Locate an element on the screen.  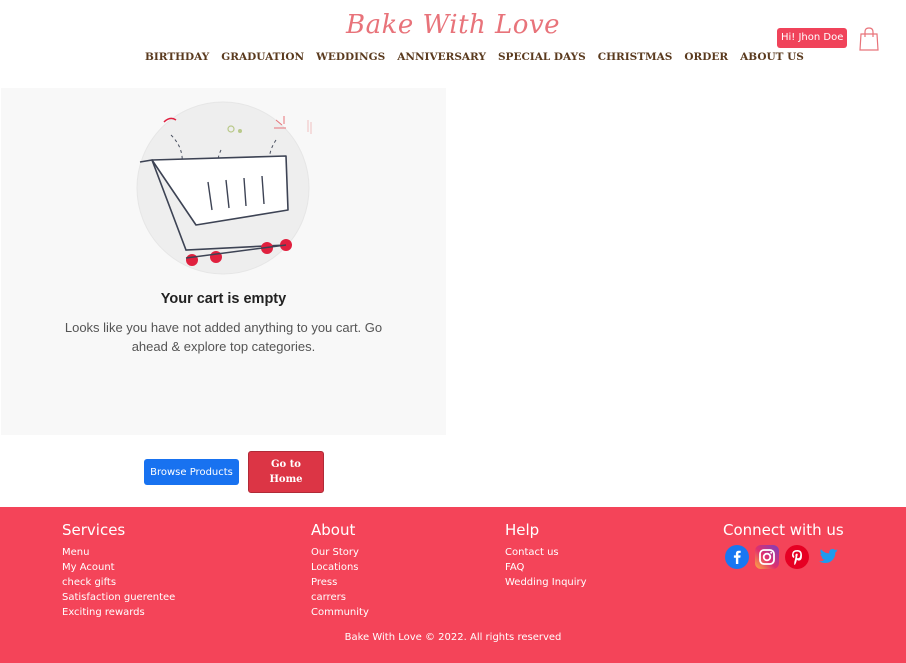
nav-weddings: WEDDINGS is located at coordinates (350, 57).